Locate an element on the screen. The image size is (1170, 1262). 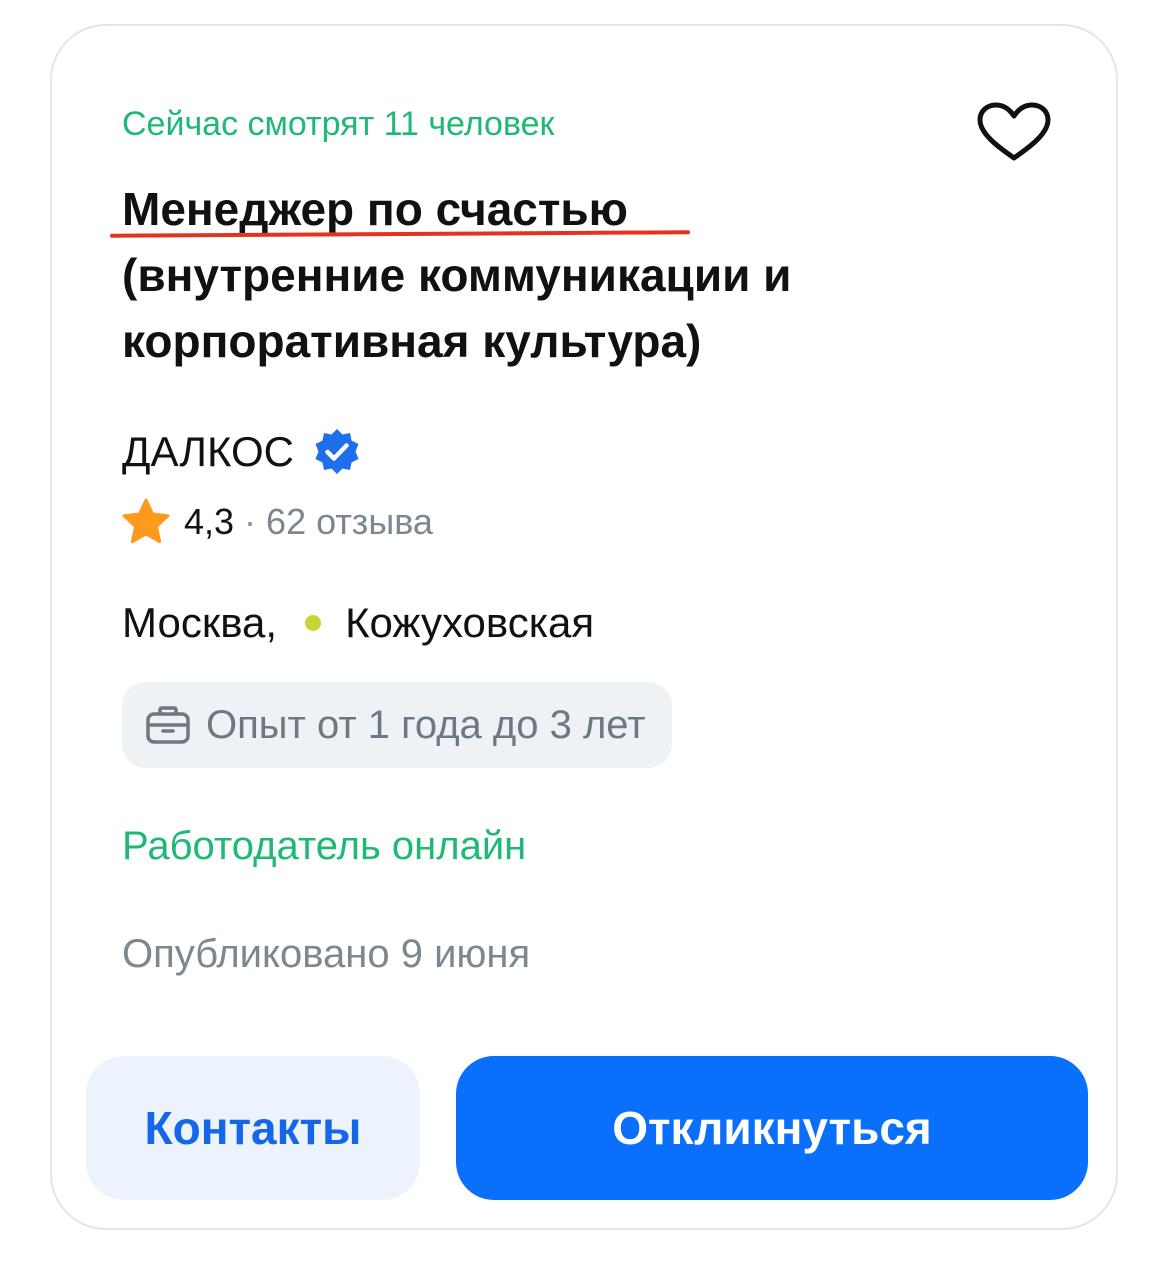
heart-outline-icon is located at coordinates (1014, 131).